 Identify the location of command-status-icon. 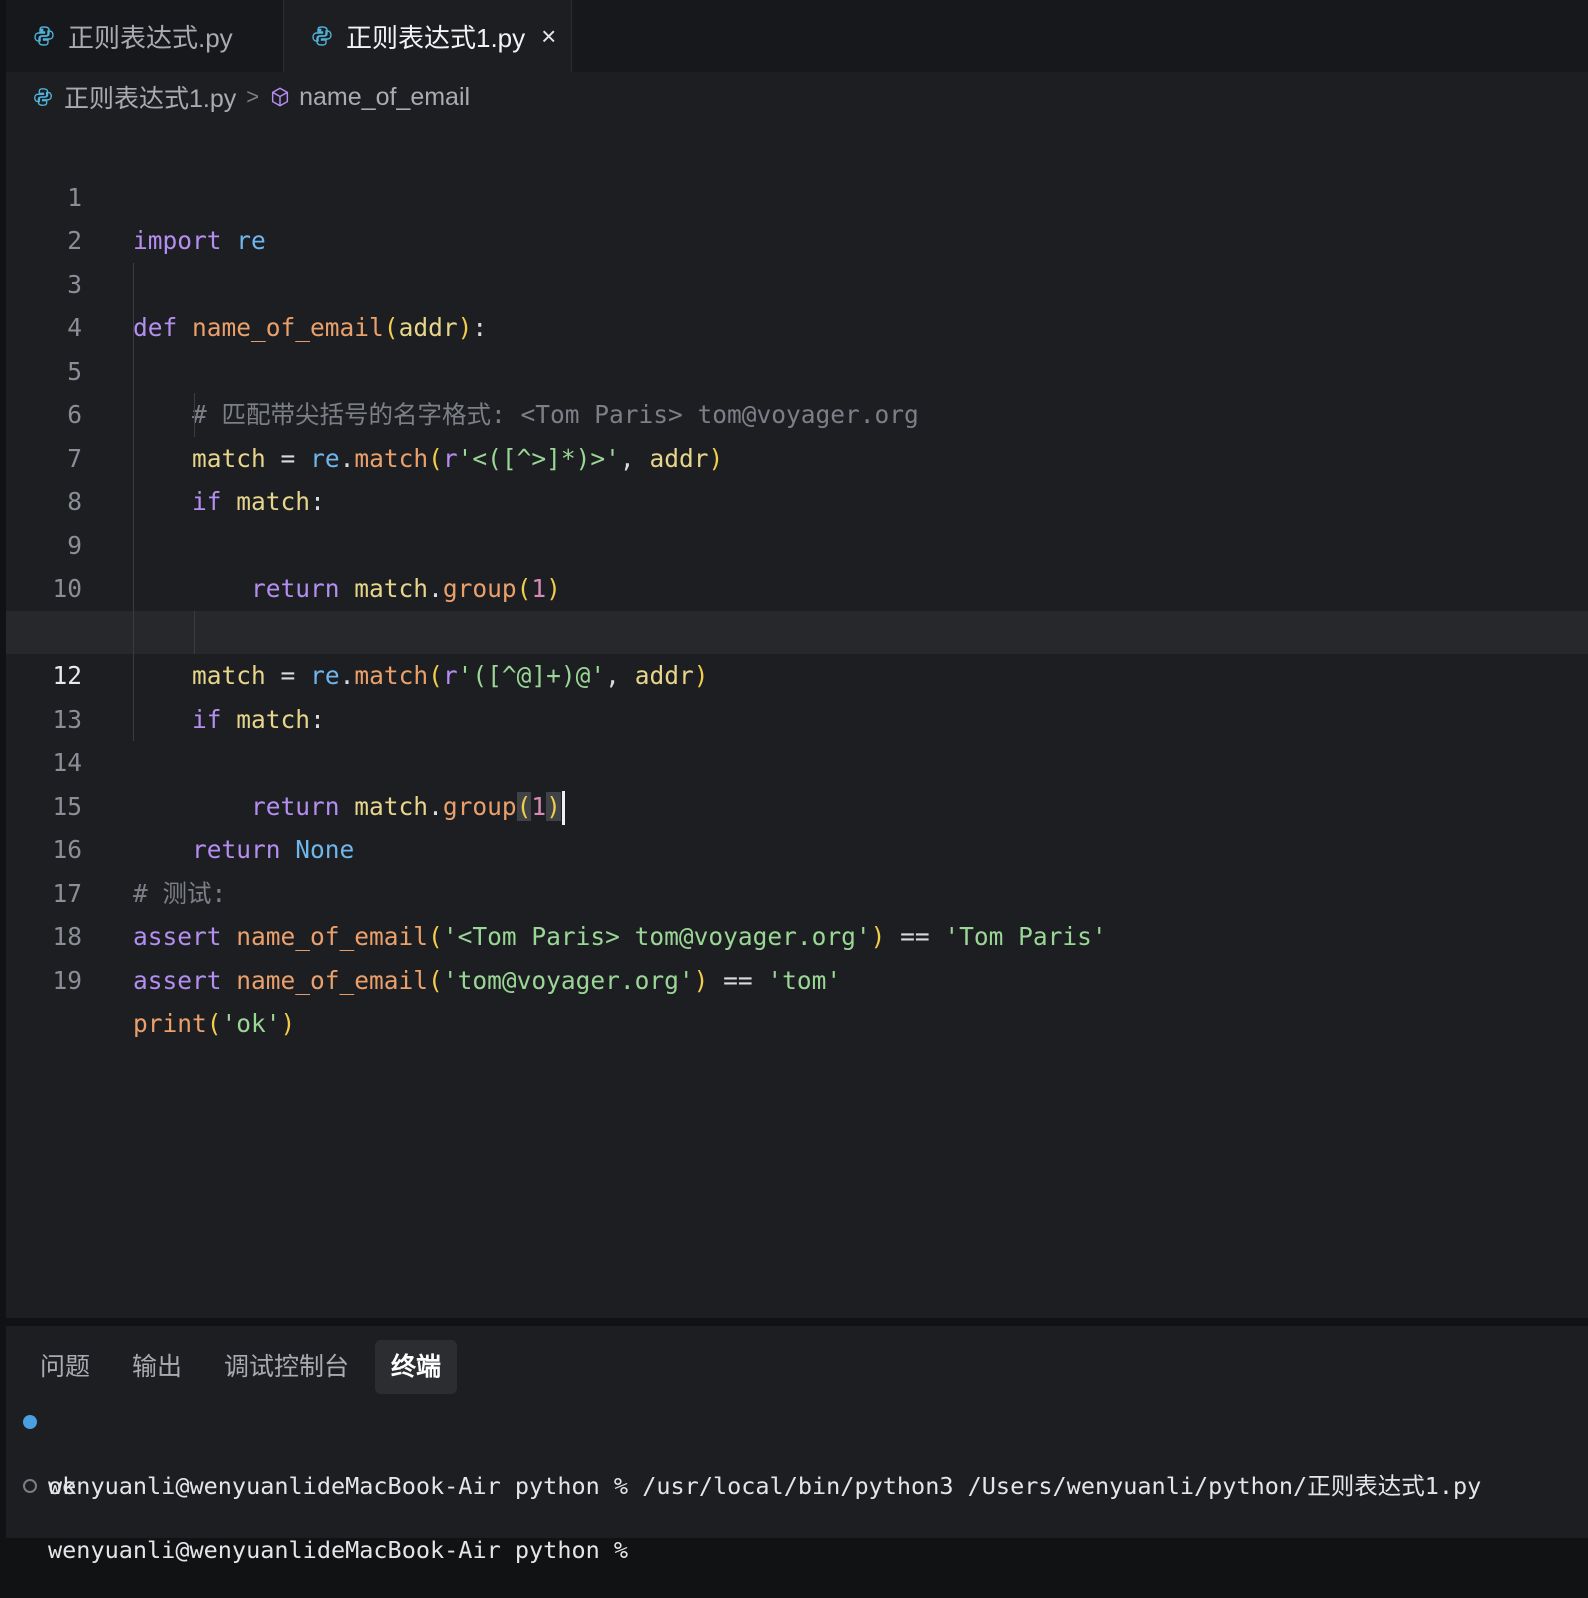
(30, 1422).